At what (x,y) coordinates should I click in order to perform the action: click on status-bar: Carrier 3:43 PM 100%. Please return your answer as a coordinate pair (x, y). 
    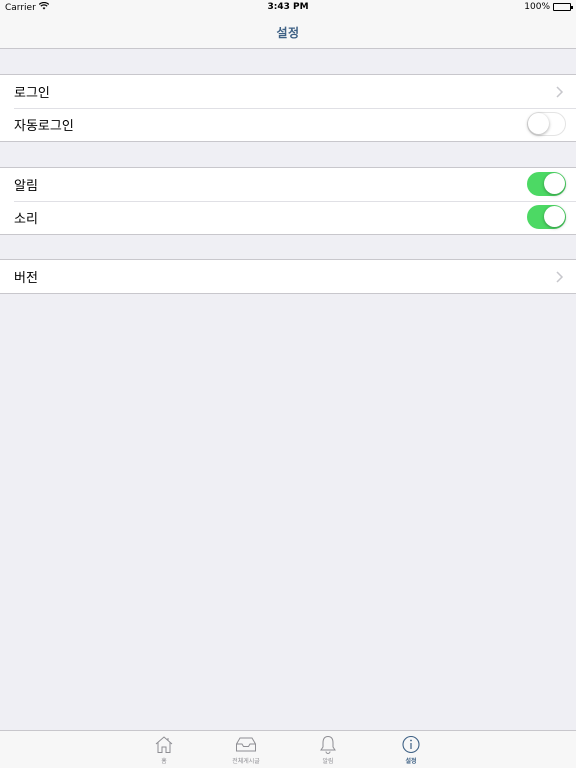
    Looking at the image, I should click on (288, 8).